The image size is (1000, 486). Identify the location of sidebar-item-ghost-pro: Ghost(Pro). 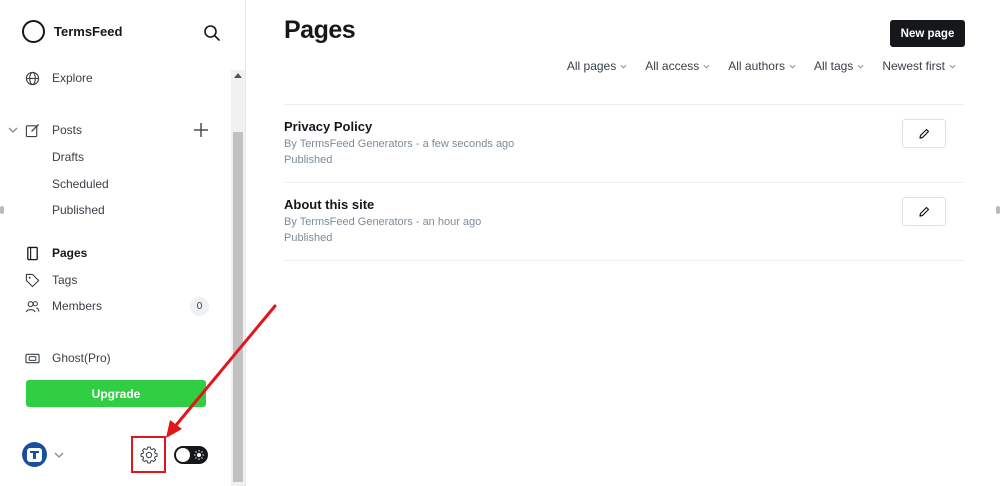
(67, 358).